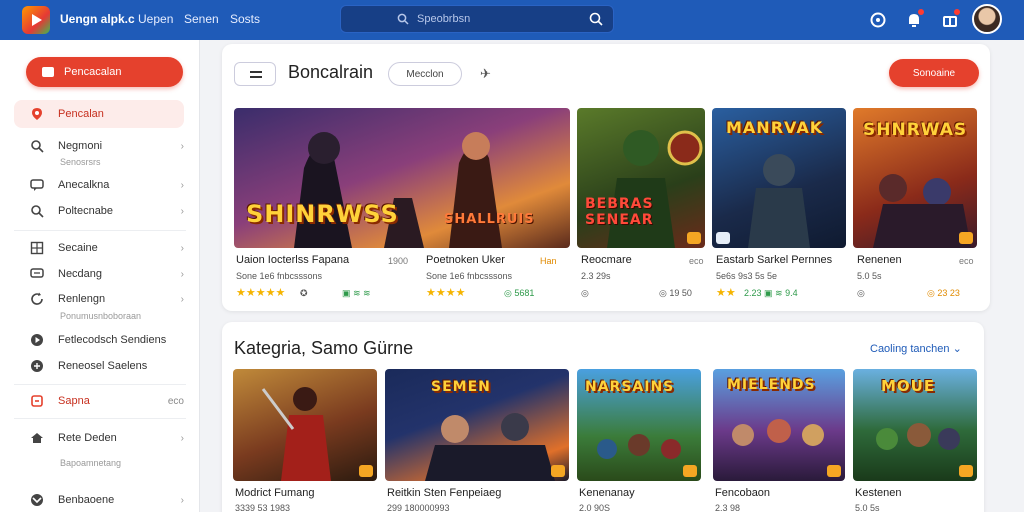  Describe the element at coordinates (921, 12) in the screenshot. I see `notification-dot` at that location.